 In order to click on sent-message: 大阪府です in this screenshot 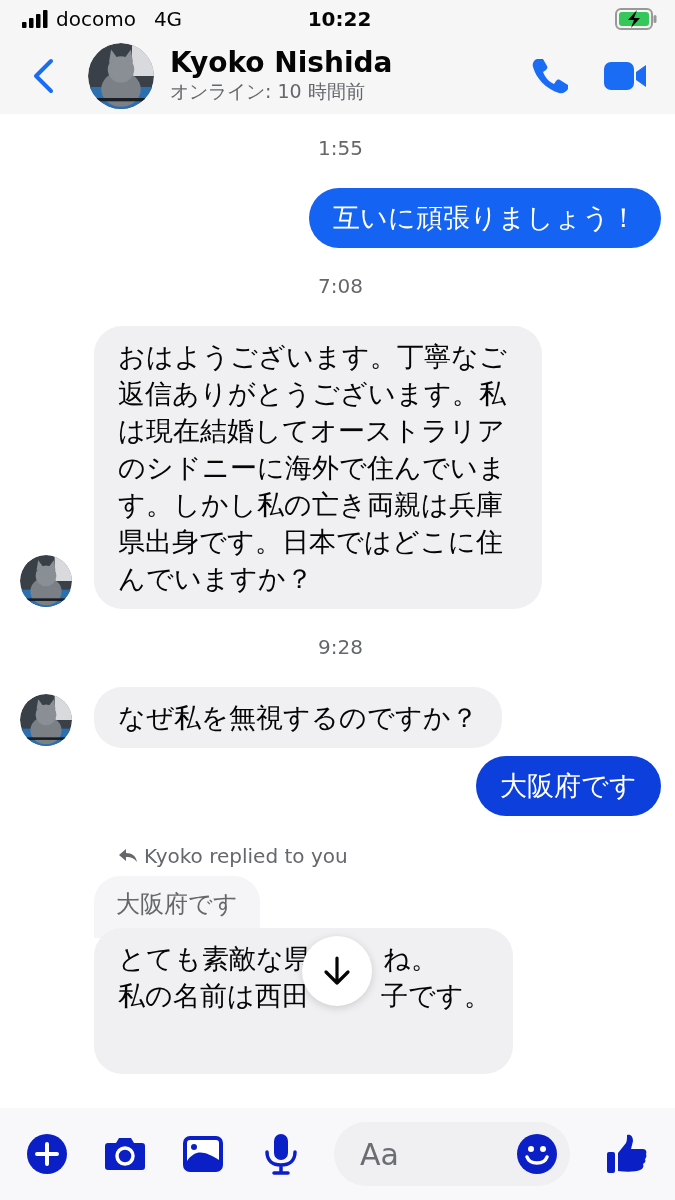, I will do `click(568, 786)`.